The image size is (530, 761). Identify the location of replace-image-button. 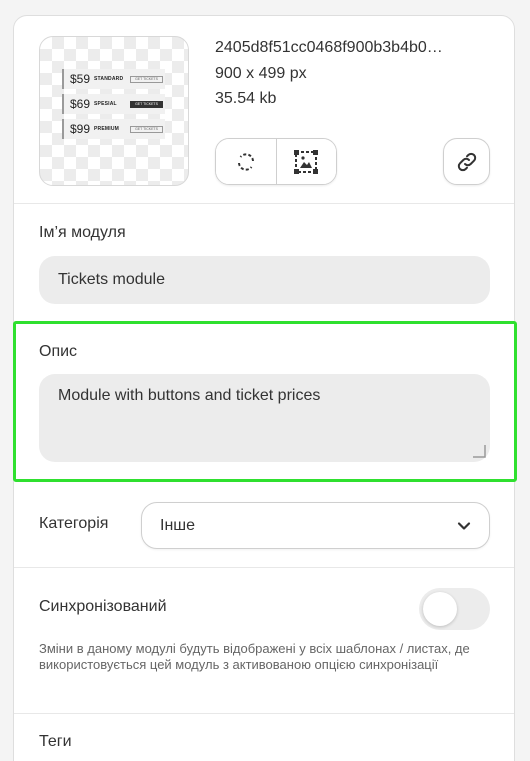
(246, 161).